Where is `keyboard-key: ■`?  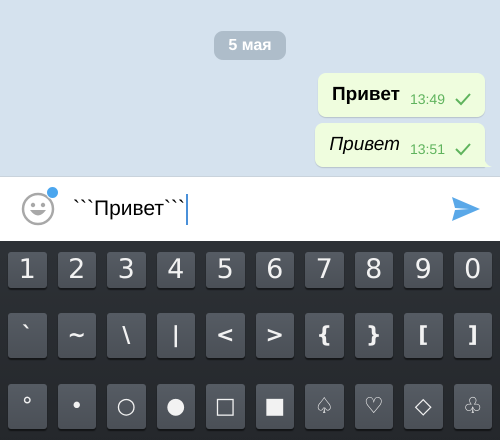
keyboard-key: ■ is located at coordinates (275, 406).